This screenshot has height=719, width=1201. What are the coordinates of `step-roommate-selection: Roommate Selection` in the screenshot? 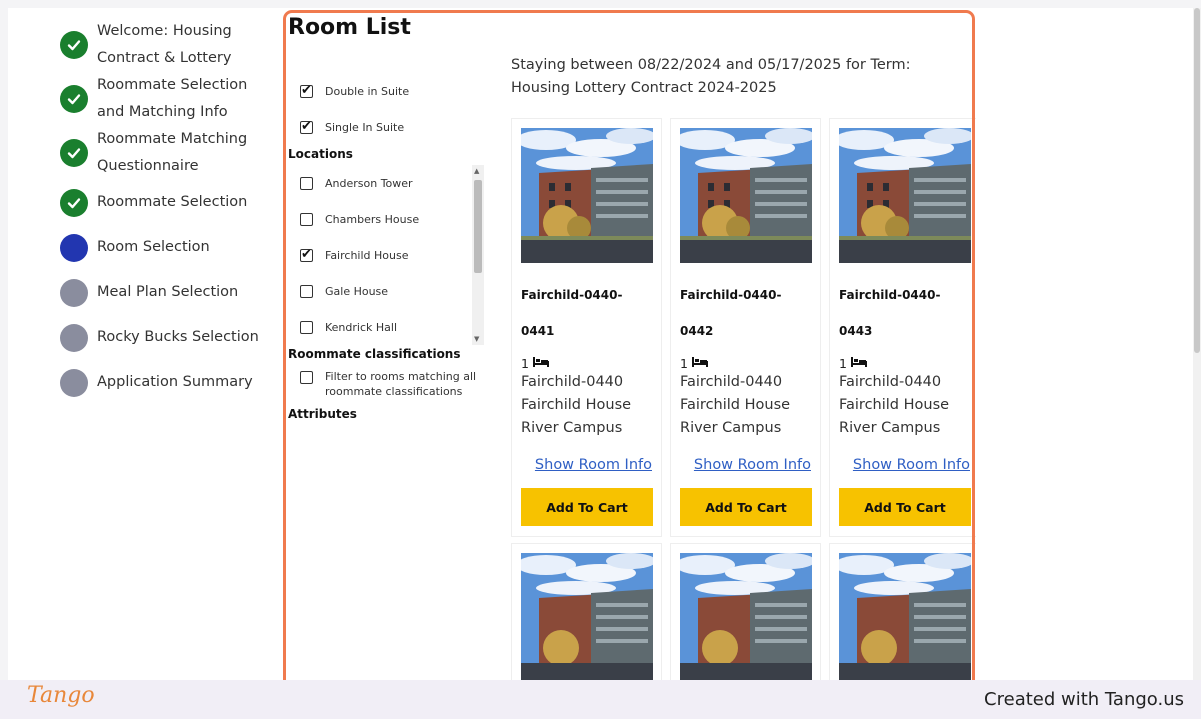 It's located at (170, 202).